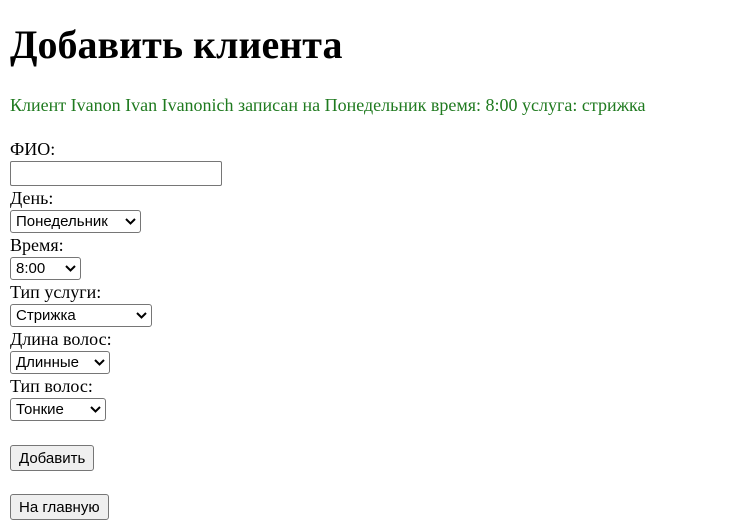  Describe the element at coordinates (40, 409) in the screenshot. I see `hair-type-select-value: Тонкие` at that location.